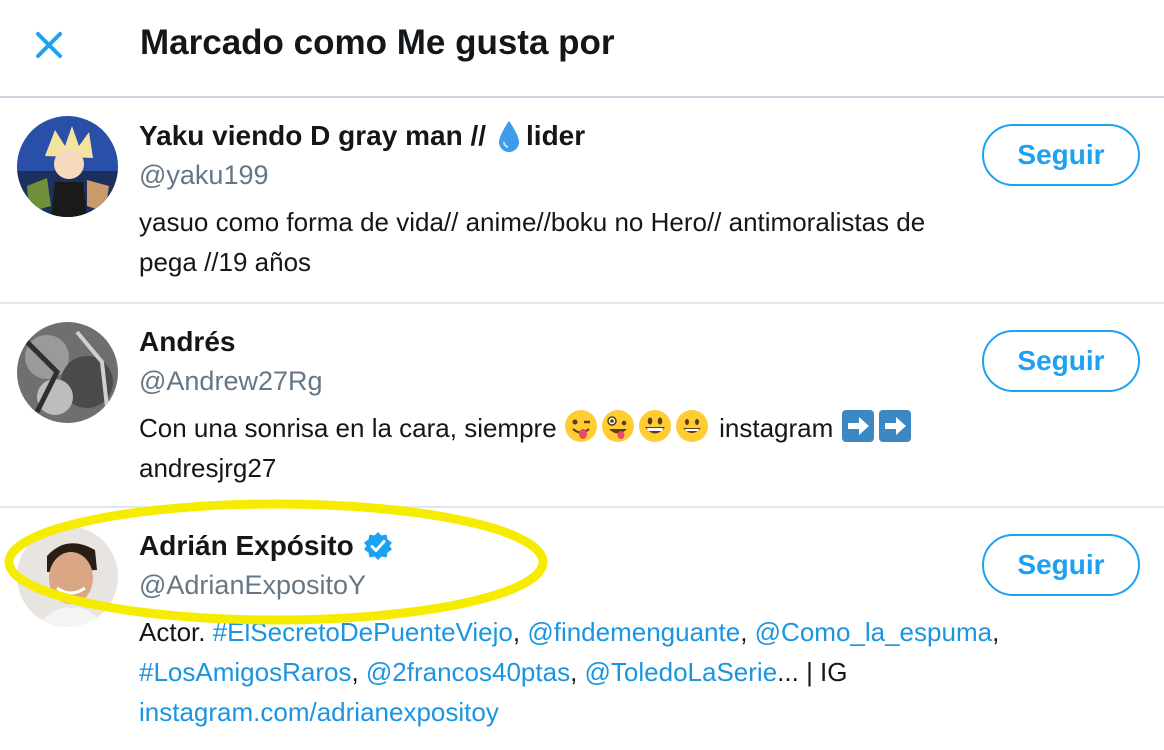  Describe the element at coordinates (556, 135) in the screenshot. I see `user-name-suffix: lider` at that location.